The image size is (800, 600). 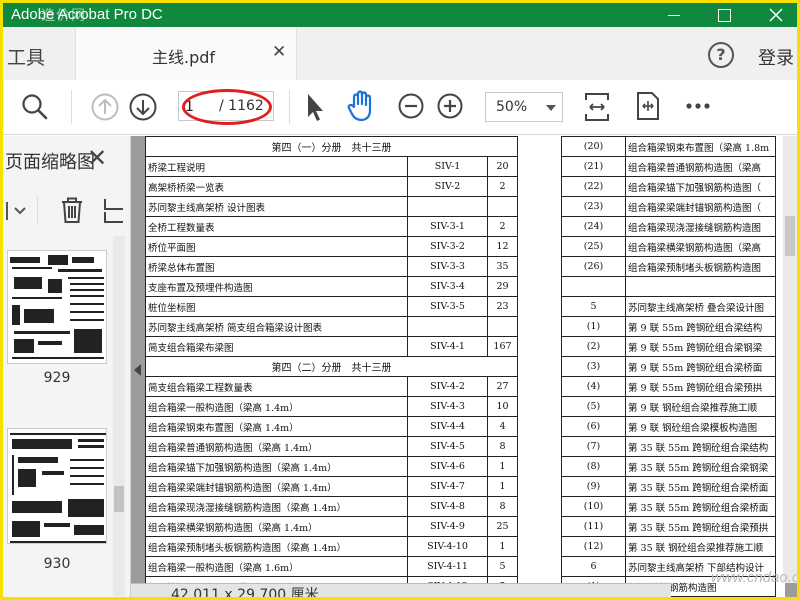 I want to click on thumbnails-scrollbar, so click(x=119, y=416).